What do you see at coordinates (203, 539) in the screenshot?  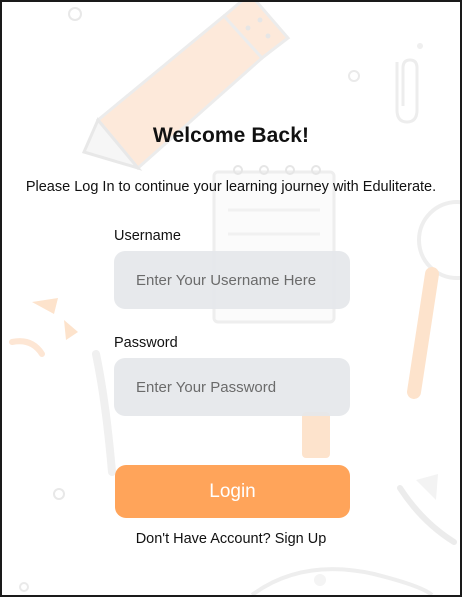 I see `signup-question: Don't Have Account?` at bounding box center [203, 539].